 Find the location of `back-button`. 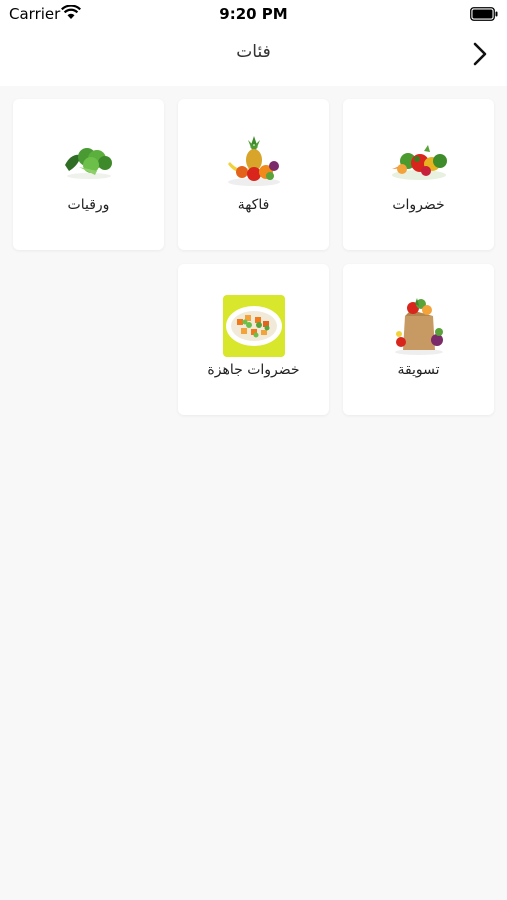

back-button is located at coordinates (480, 56).